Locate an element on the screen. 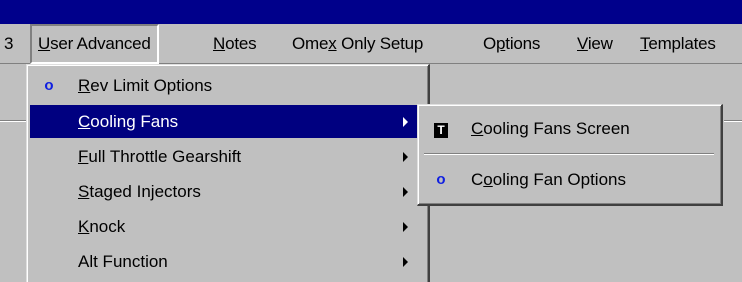 The height and width of the screenshot is (282, 742). menubar-item-user-advanced: User Advanced is located at coordinates (94, 44).